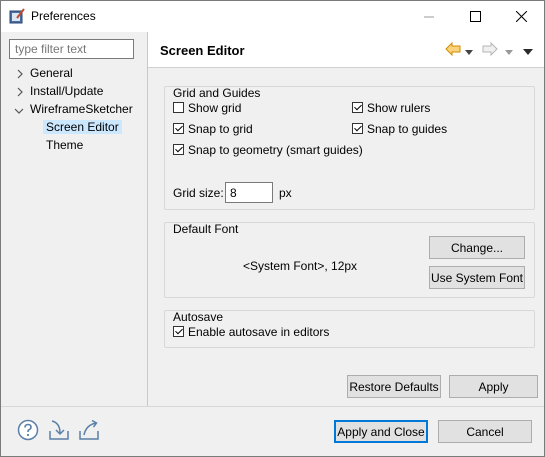 This screenshot has height=457, width=545. I want to click on use-system-font-button: Use System Font, so click(477, 277).